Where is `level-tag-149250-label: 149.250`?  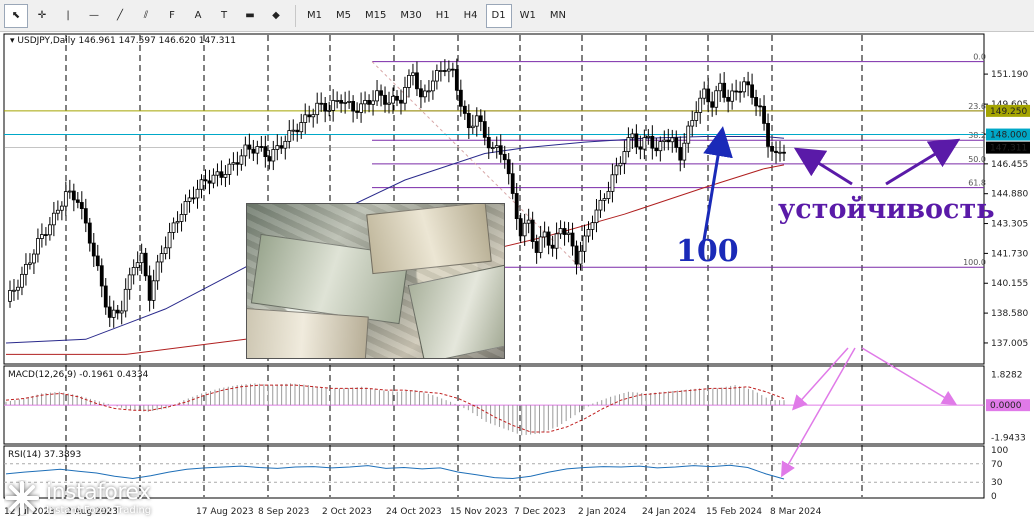 level-tag-149250-label: 149.250 is located at coordinates (1008, 112).